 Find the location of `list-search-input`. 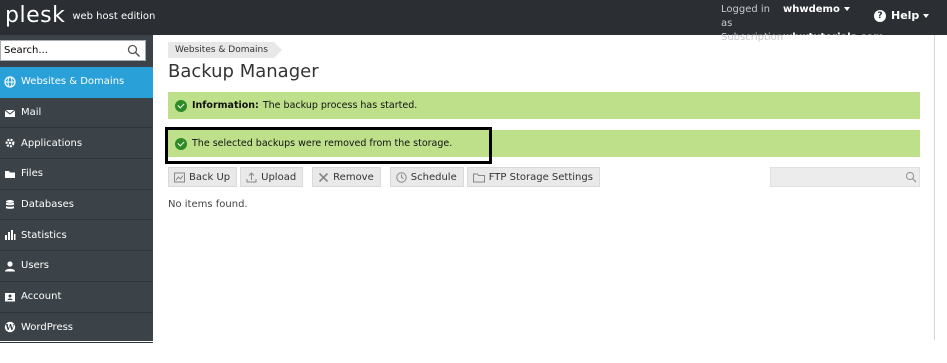

list-search-input is located at coordinates (845, 177).